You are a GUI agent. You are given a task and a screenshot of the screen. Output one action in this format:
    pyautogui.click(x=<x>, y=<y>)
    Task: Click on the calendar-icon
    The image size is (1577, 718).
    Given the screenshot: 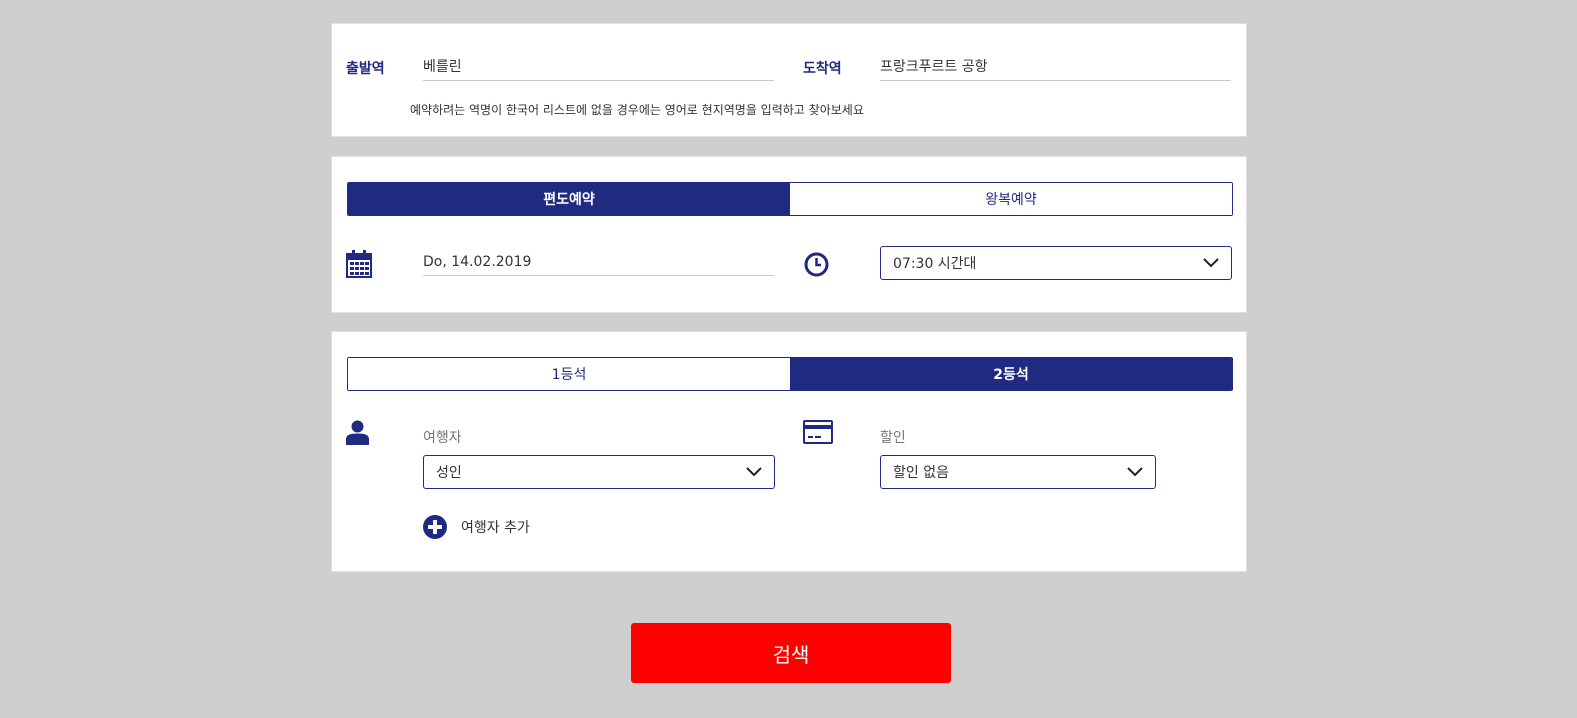 What is the action you would take?
    pyautogui.click(x=359, y=264)
    